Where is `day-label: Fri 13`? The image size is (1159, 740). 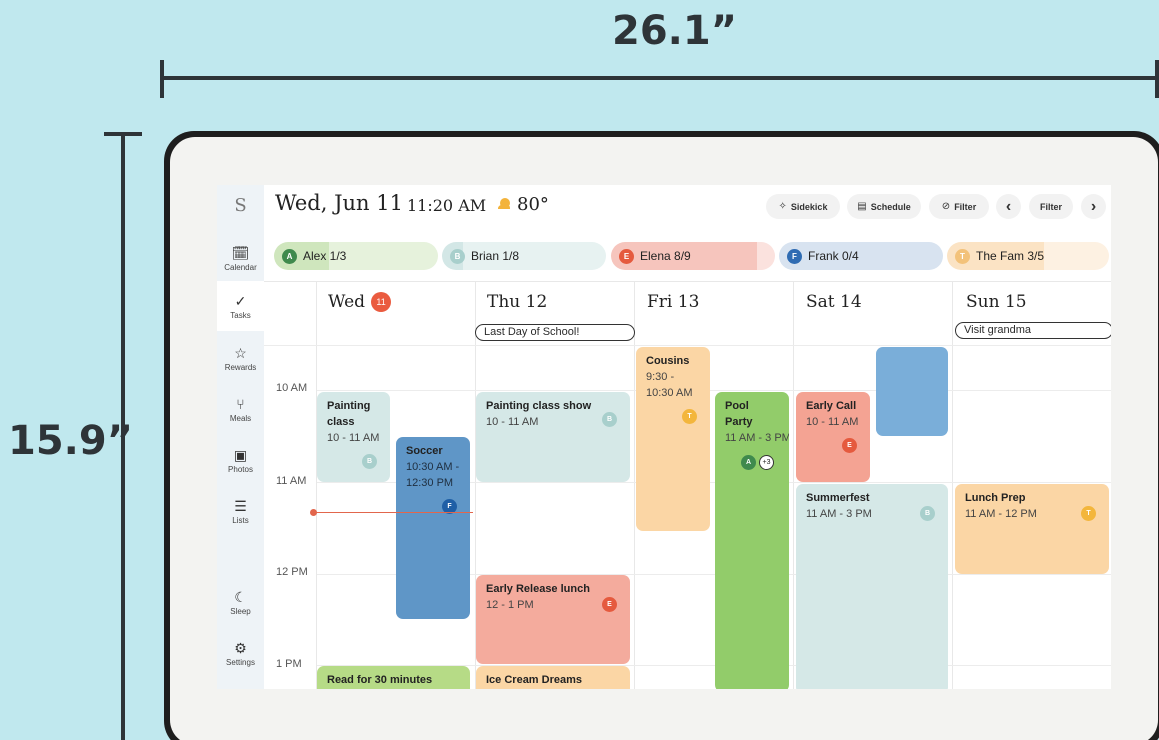
day-label: Fri 13 is located at coordinates (673, 302).